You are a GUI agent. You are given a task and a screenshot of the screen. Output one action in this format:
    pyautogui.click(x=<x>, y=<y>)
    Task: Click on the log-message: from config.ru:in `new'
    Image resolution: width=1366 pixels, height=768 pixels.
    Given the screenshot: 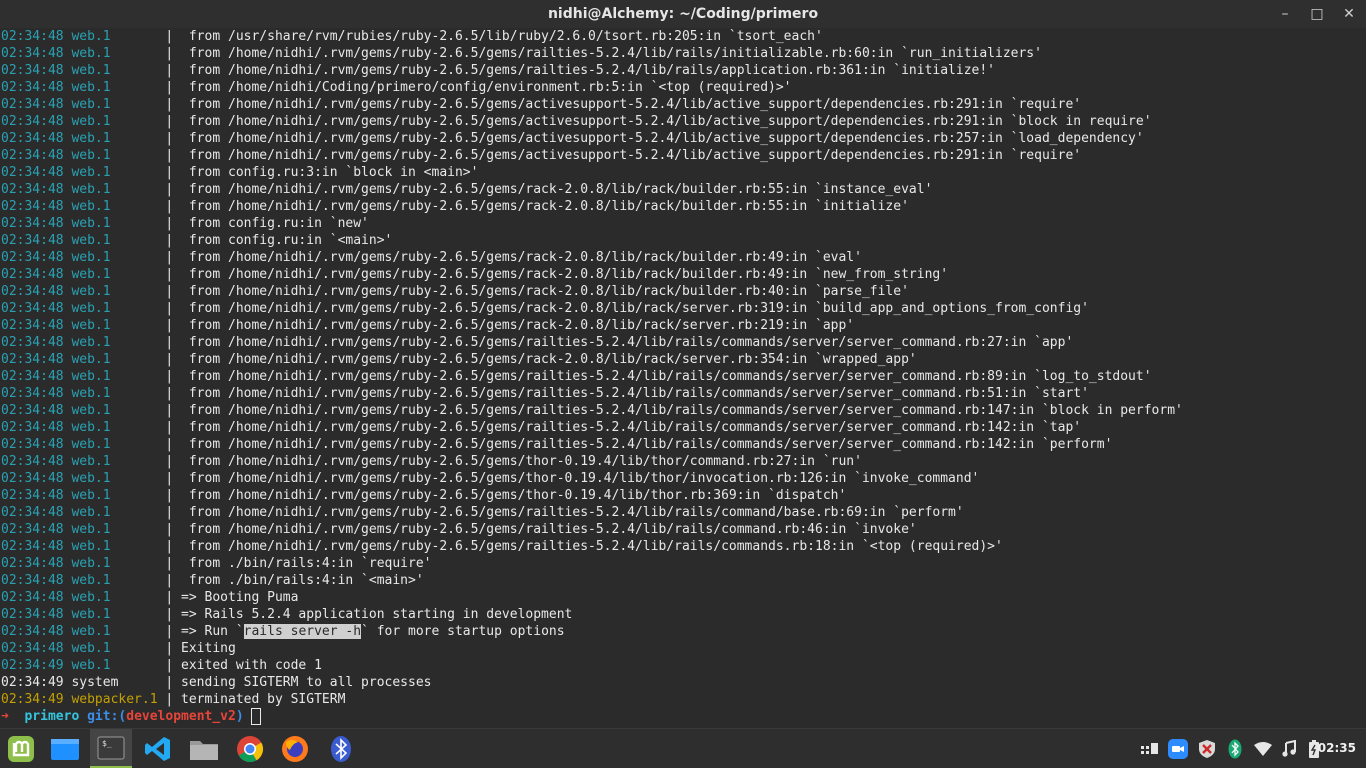 What is the action you would take?
    pyautogui.click(x=278, y=223)
    